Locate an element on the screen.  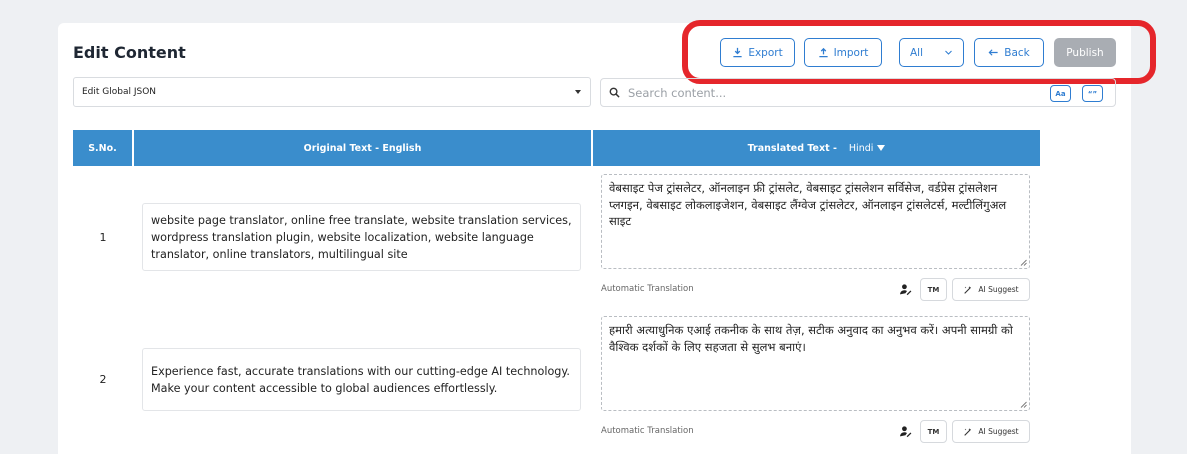
json-scope-select: Edit Global JSON is located at coordinates (332, 92).